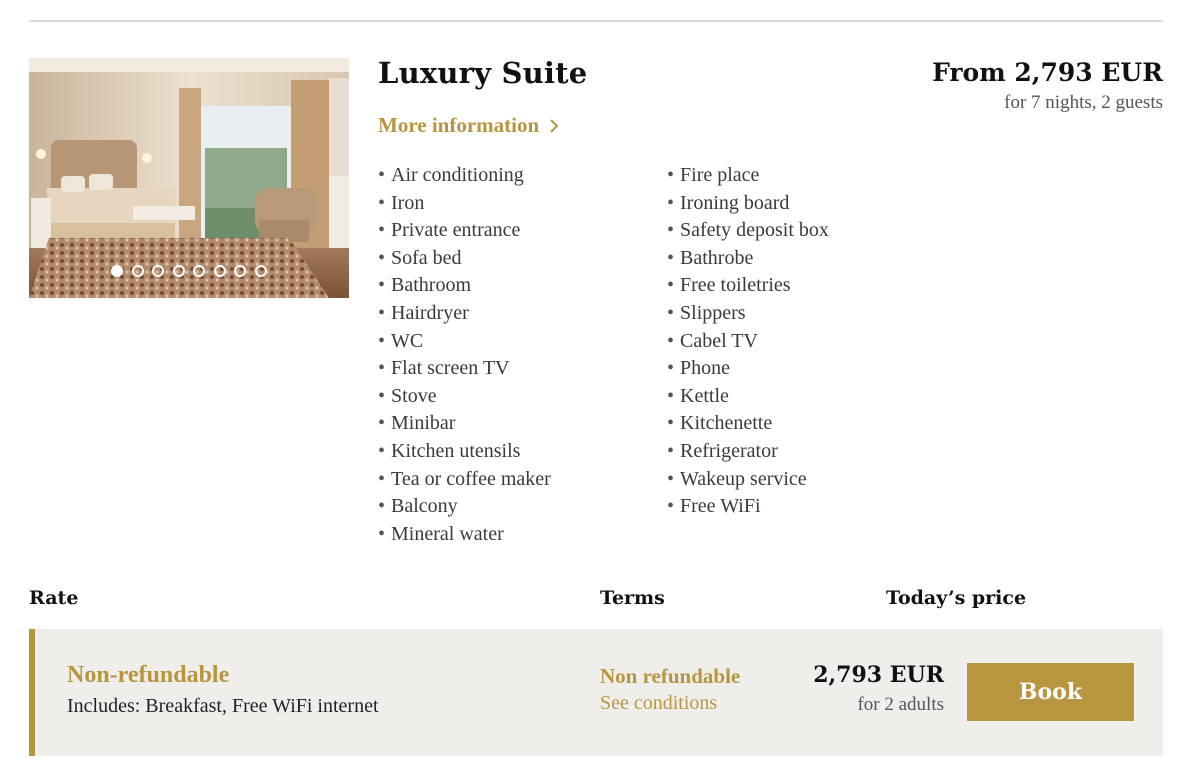 The image size is (1200, 782). What do you see at coordinates (658, 703) in the screenshot?
I see `see-conditions-link: See conditions` at bounding box center [658, 703].